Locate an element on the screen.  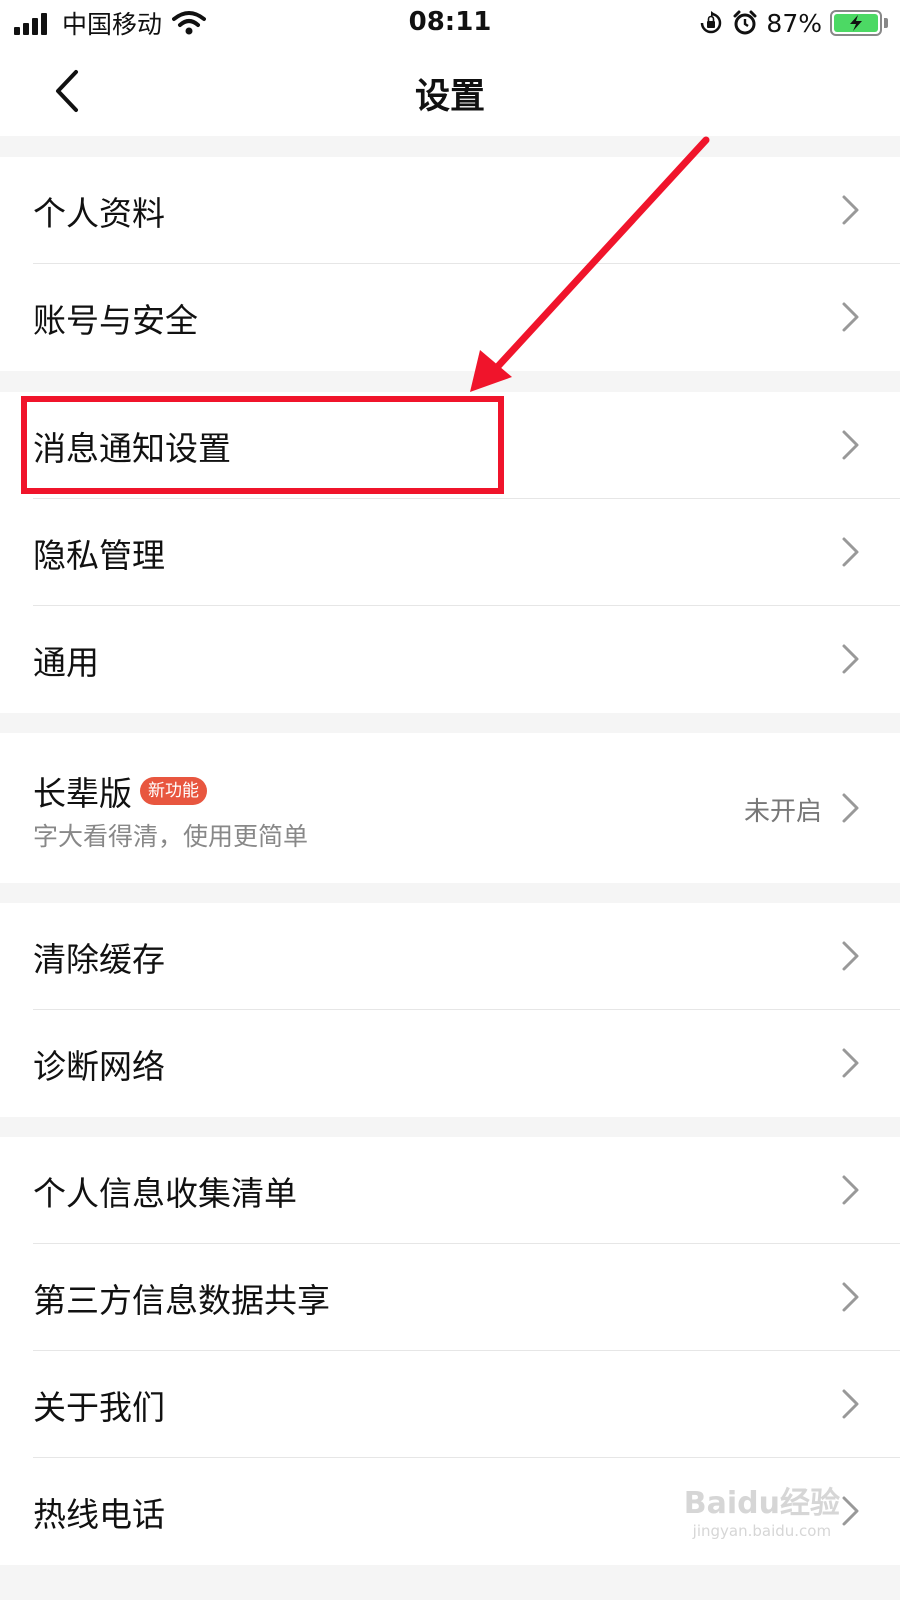
settings-item-account-security: 账号与安全 is located at coordinates (450, 317).